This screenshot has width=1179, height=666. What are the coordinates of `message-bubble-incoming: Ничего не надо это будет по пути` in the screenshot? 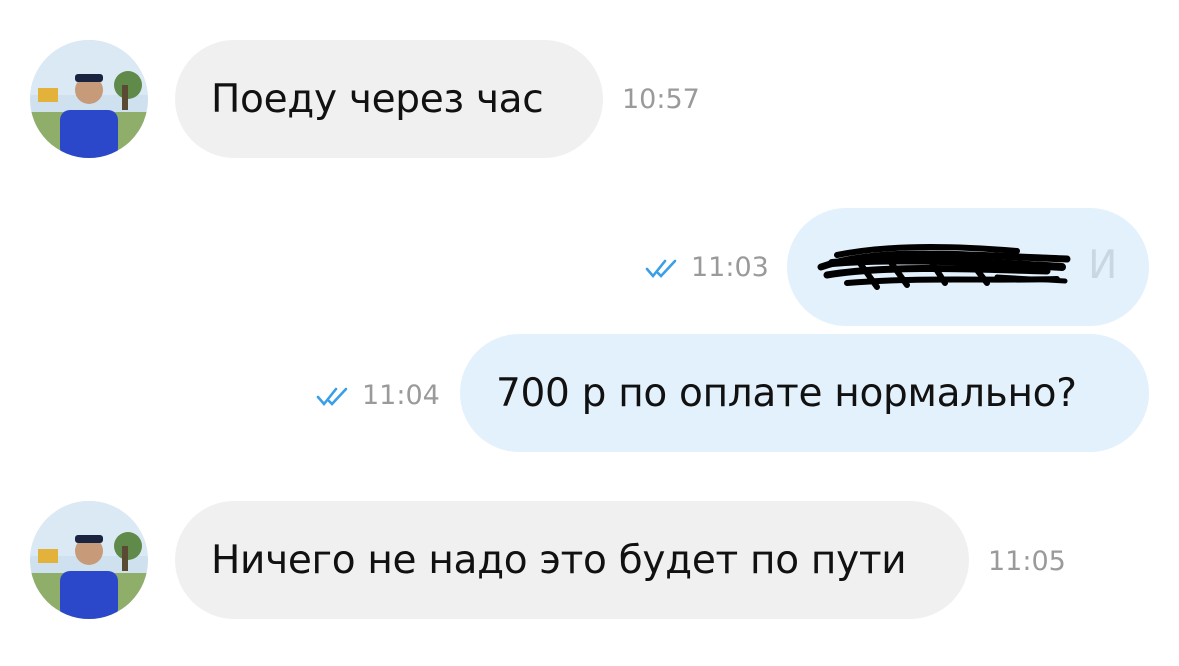 It's located at (572, 560).